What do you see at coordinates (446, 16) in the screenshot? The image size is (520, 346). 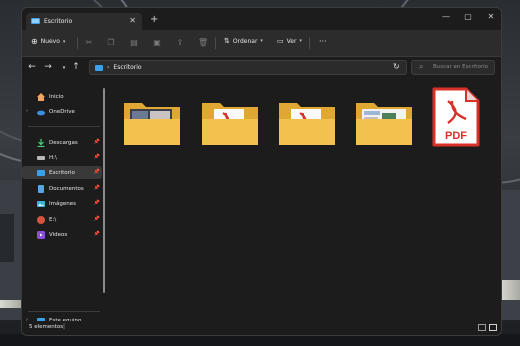 I see `minimize-button: —` at bounding box center [446, 16].